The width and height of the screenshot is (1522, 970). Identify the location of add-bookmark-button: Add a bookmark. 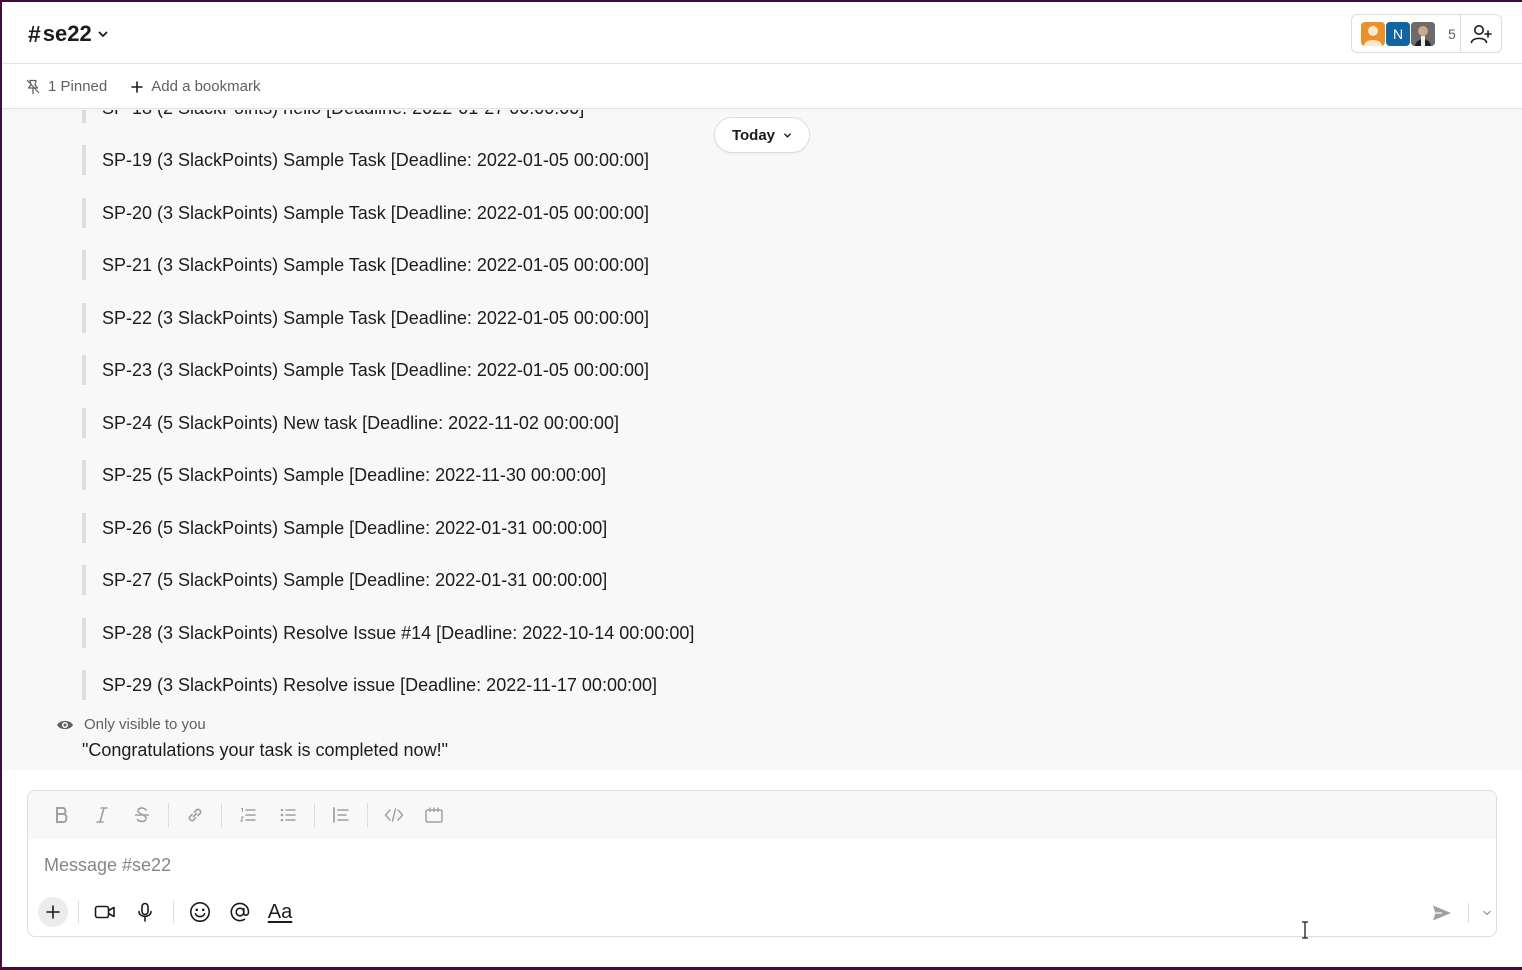
(195, 86).